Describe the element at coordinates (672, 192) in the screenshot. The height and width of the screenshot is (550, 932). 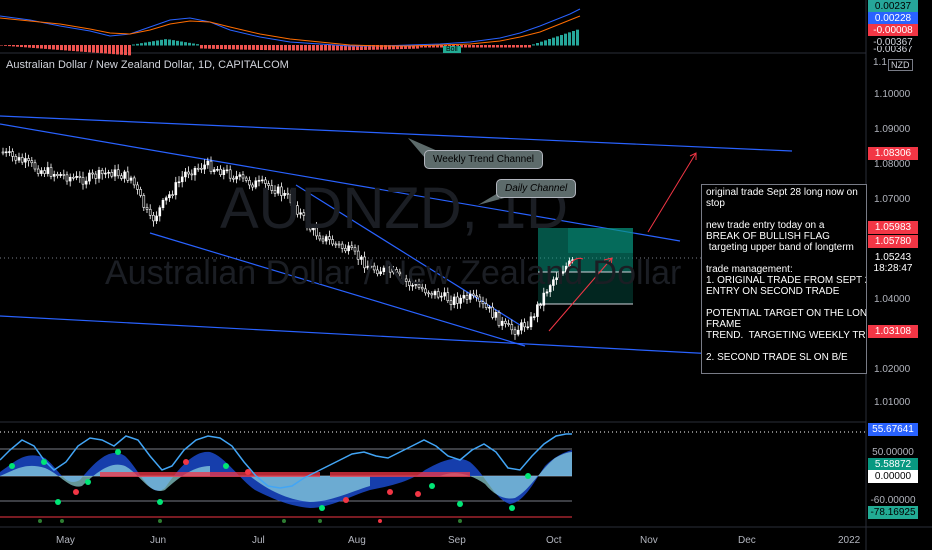
I see `target-arrow` at that location.